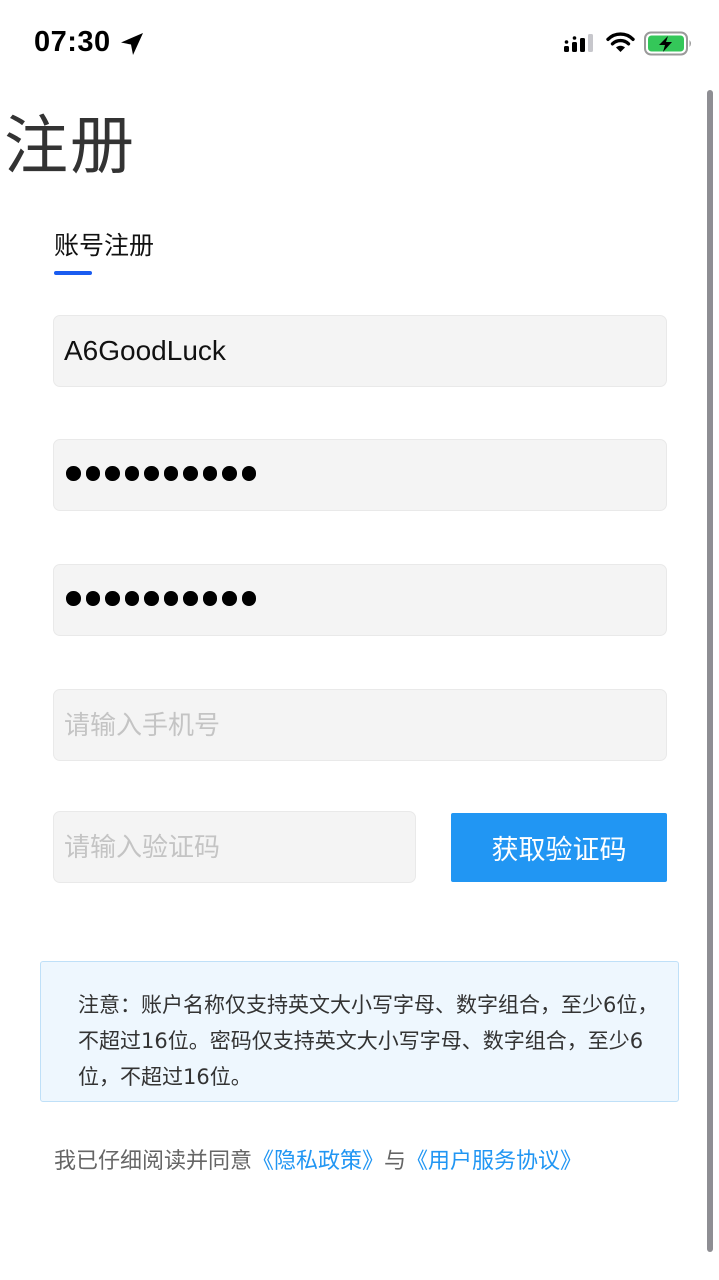  Describe the element at coordinates (73, 273) in the screenshot. I see `tab-active-indicator` at that location.